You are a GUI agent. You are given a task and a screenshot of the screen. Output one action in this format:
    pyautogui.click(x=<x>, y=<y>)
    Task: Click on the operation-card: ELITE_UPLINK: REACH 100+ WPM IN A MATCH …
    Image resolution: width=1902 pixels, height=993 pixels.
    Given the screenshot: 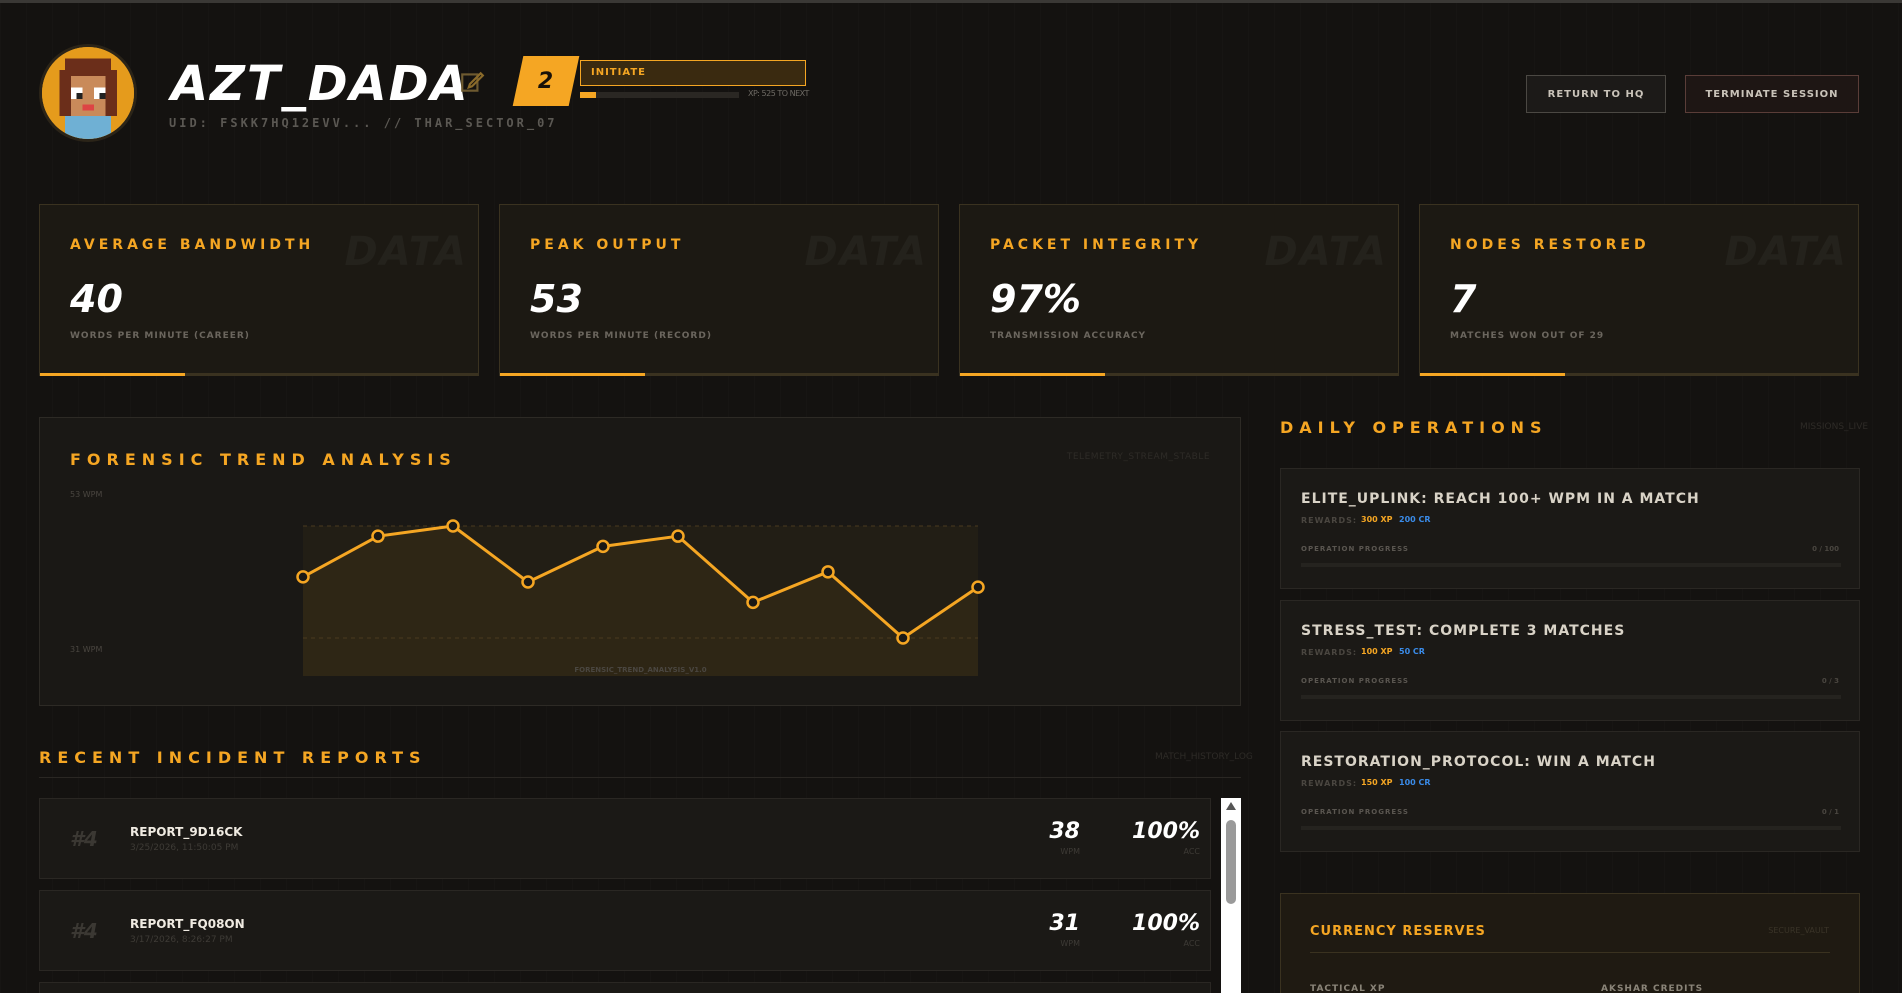 What is the action you would take?
    pyautogui.click(x=1570, y=528)
    